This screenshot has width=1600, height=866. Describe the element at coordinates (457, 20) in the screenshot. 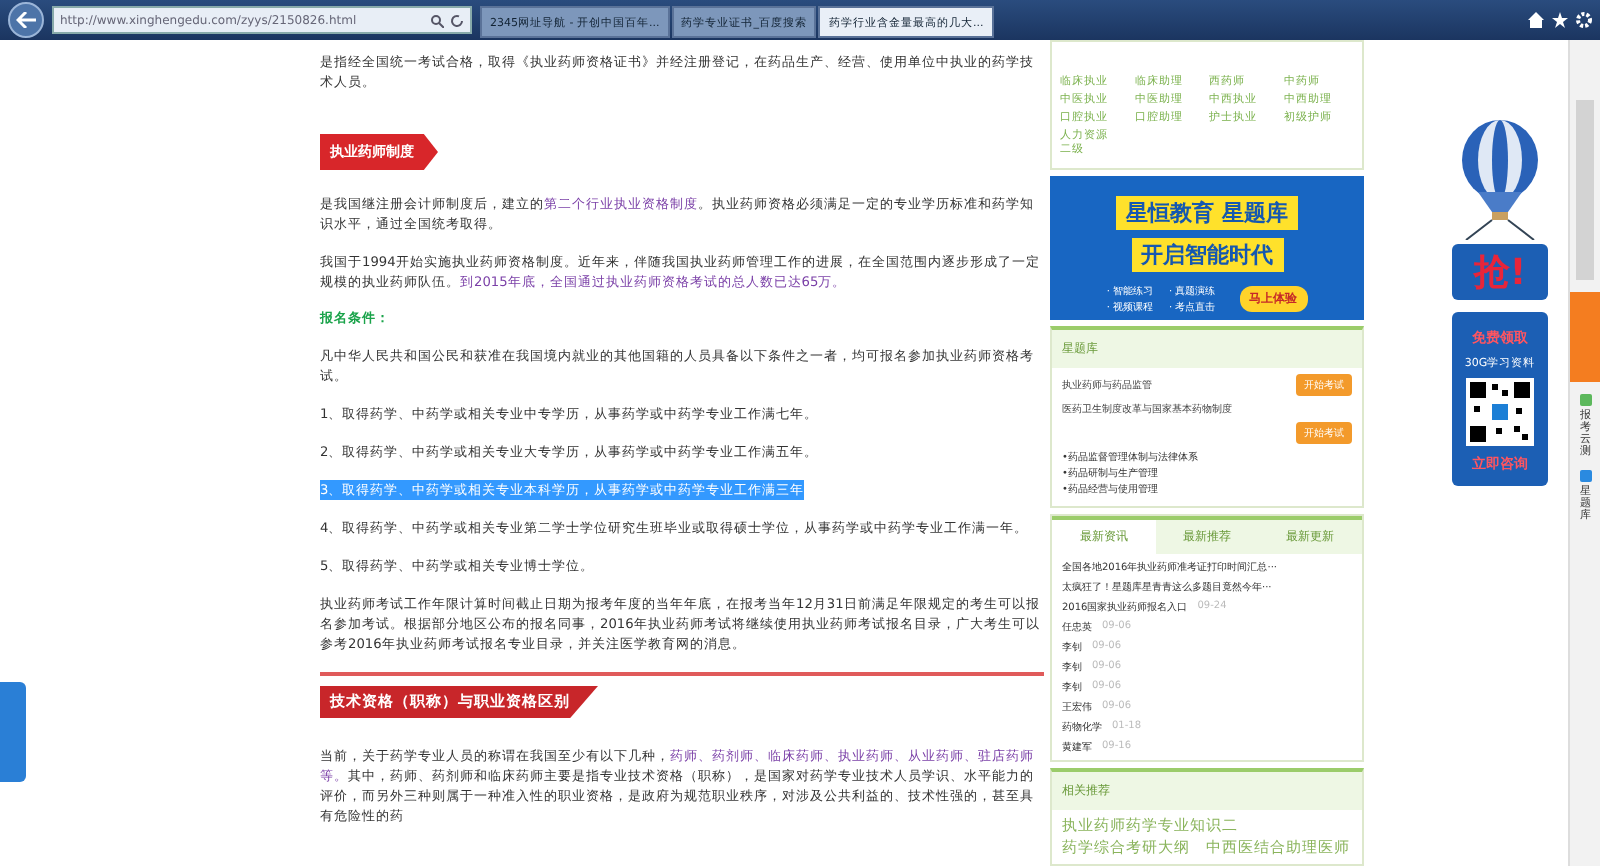

I see `refresh-icon` at that location.